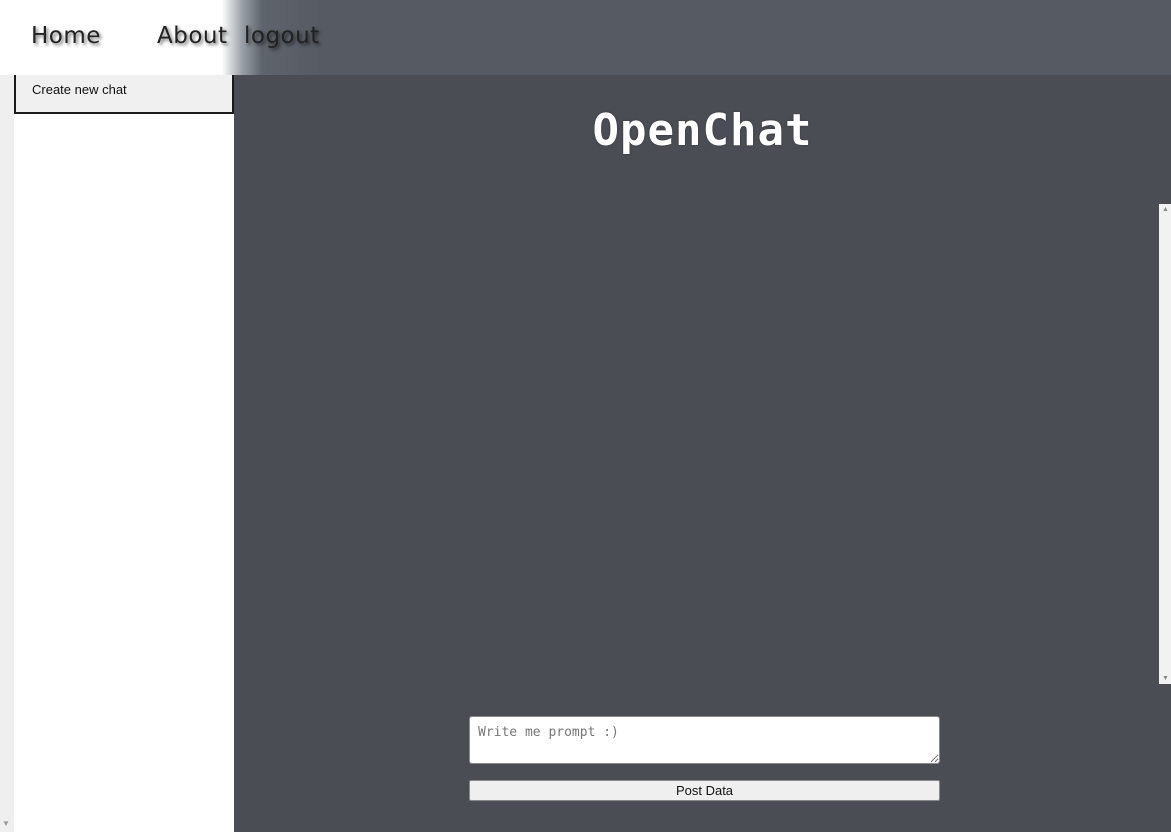  What do you see at coordinates (79, 89) in the screenshot?
I see `create-new-chat-label: Create new chat` at bounding box center [79, 89].